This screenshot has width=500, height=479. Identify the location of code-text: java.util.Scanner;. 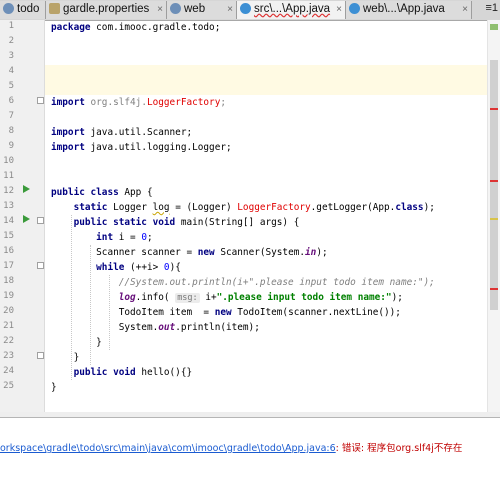
(138, 132).